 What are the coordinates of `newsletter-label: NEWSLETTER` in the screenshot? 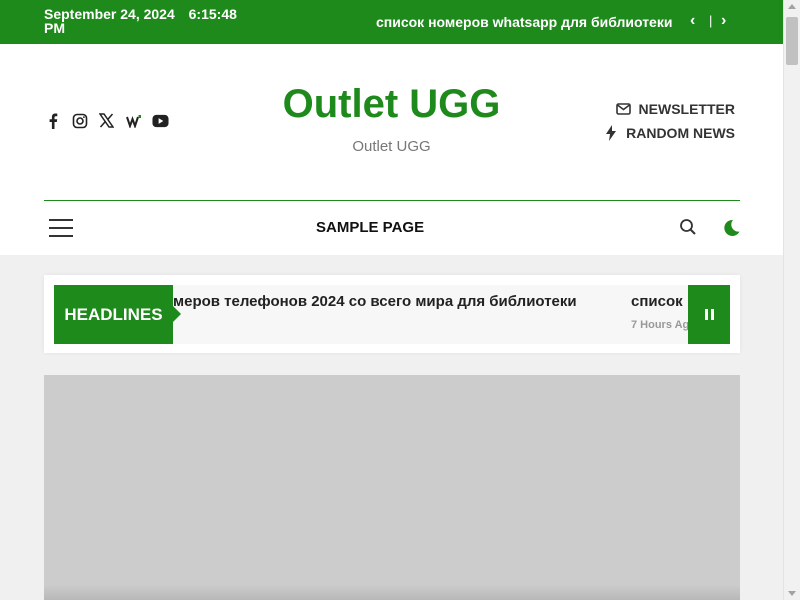 It's located at (686, 109).